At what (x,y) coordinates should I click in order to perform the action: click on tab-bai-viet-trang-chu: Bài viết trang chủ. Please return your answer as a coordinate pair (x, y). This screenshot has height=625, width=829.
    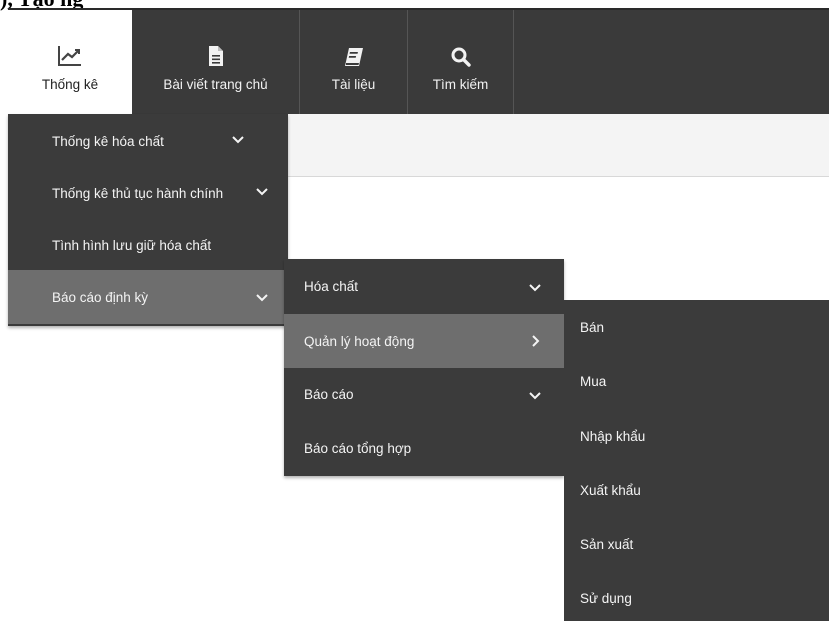
    Looking at the image, I should click on (216, 62).